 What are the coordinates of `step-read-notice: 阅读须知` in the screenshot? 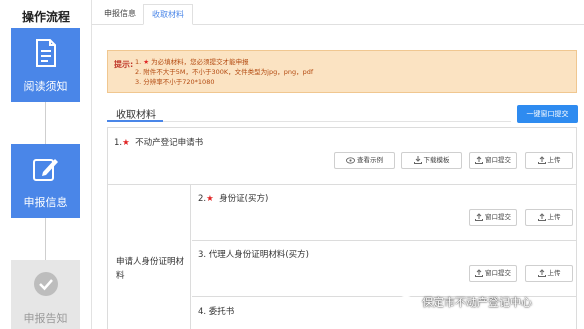 It's located at (45, 65).